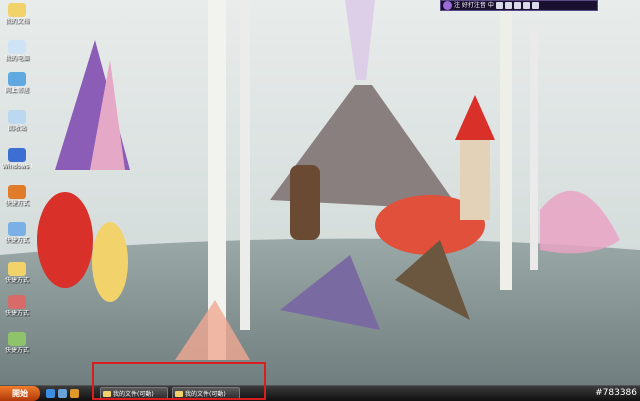 Image resolution: width=640 pixels, height=401 pixels. I want to click on desktop-icon-network: 网上邻居, so click(17, 83).